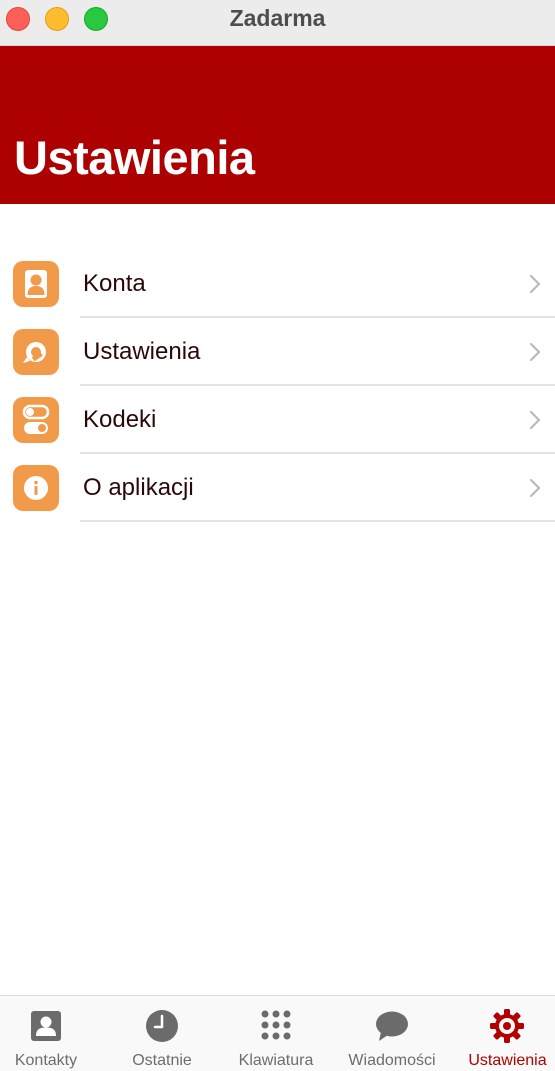 This screenshot has width=555, height=1071. I want to click on sync-icon, so click(36, 352).